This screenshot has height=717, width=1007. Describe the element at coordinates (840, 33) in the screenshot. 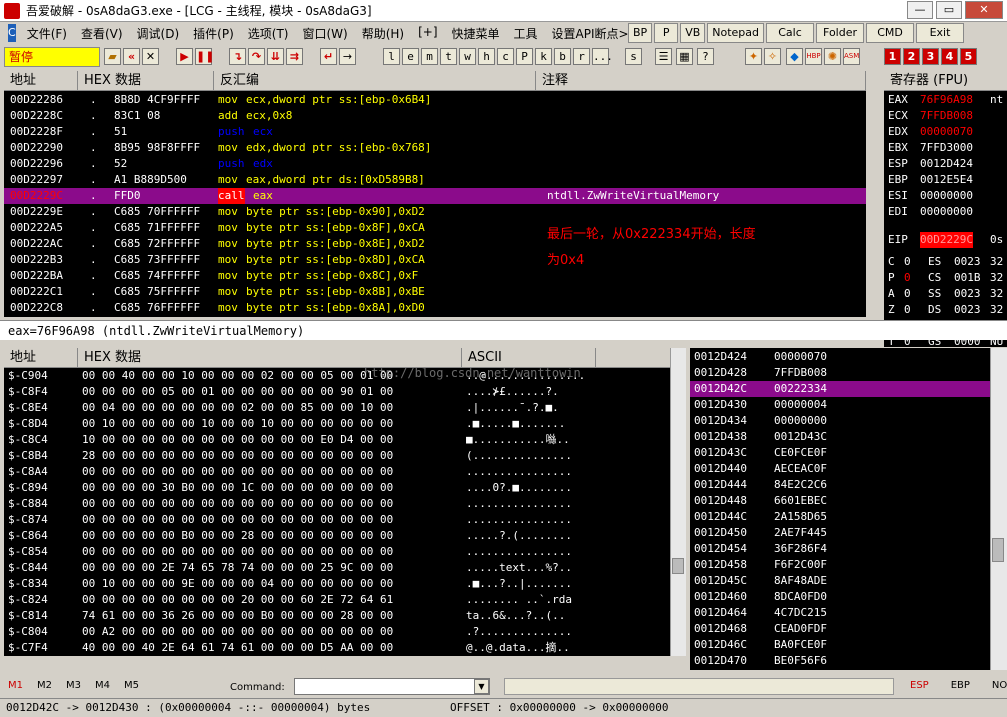

I see `plugin-button: Folder` at that location.